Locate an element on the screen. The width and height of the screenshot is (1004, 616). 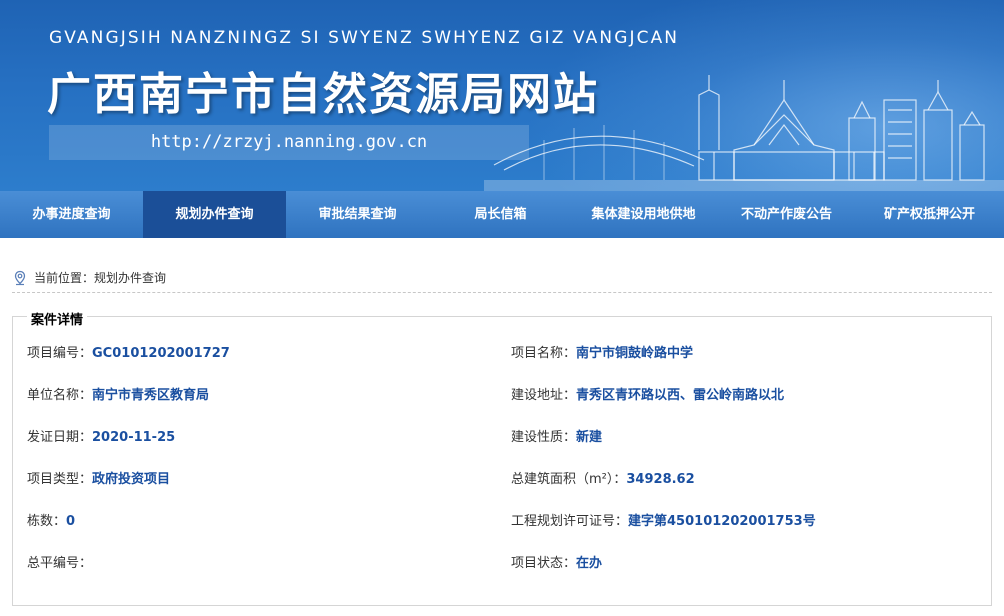
field-label: 项目编号： is located at coordinates (60, 353).